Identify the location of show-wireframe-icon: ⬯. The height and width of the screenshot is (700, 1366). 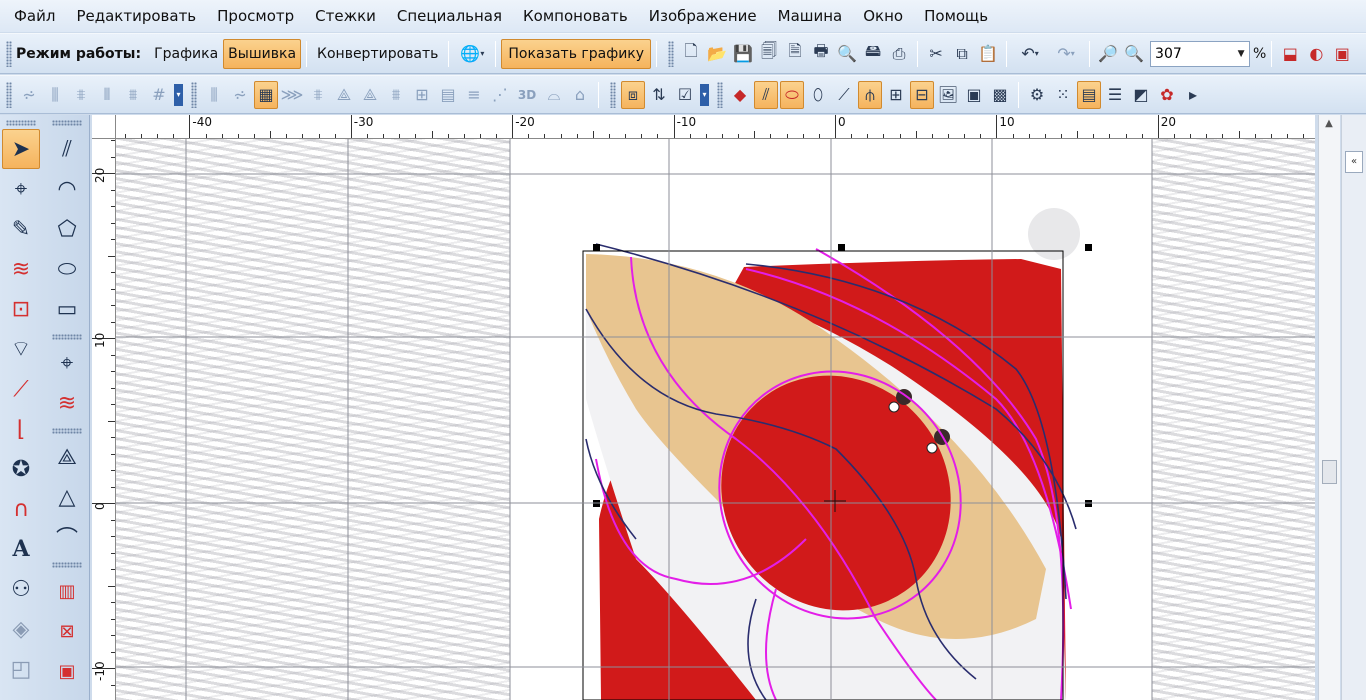
(818, 95).